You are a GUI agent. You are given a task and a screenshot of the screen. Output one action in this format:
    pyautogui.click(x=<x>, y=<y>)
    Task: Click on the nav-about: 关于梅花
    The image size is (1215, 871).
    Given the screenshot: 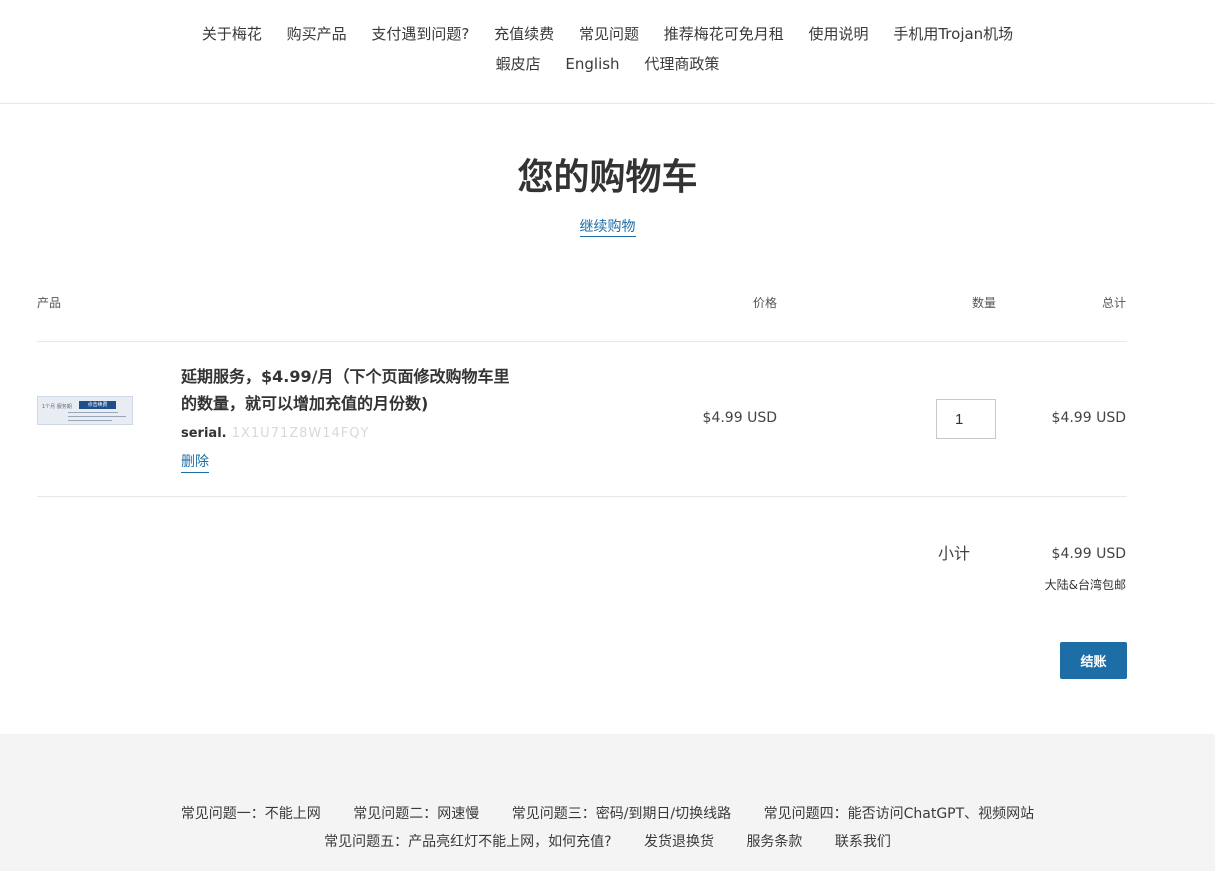 What is the action you would take?
    pyautogui.click(x=232, y=34)
    